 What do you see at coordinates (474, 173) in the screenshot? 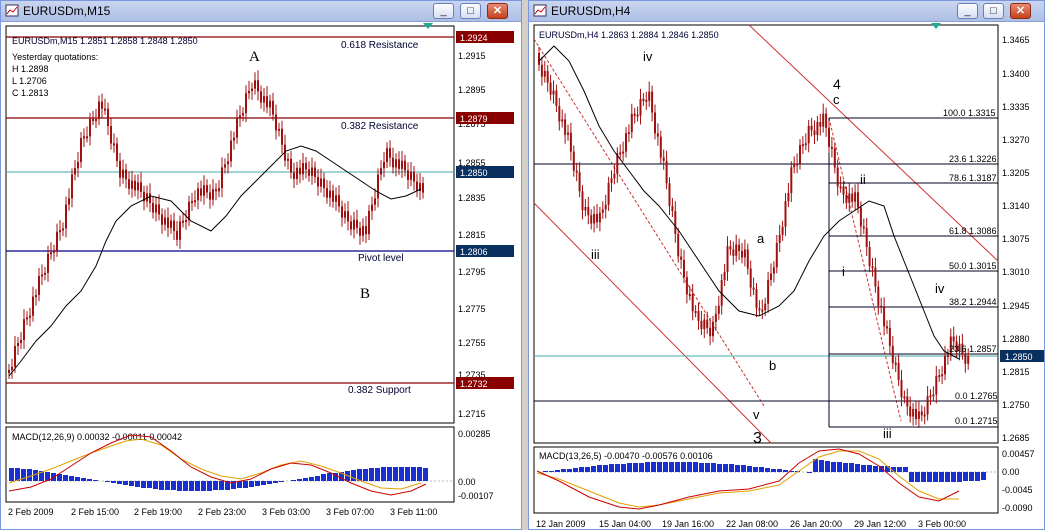
I see `svg-text: 1.2850` at bounding box center [474, 173].